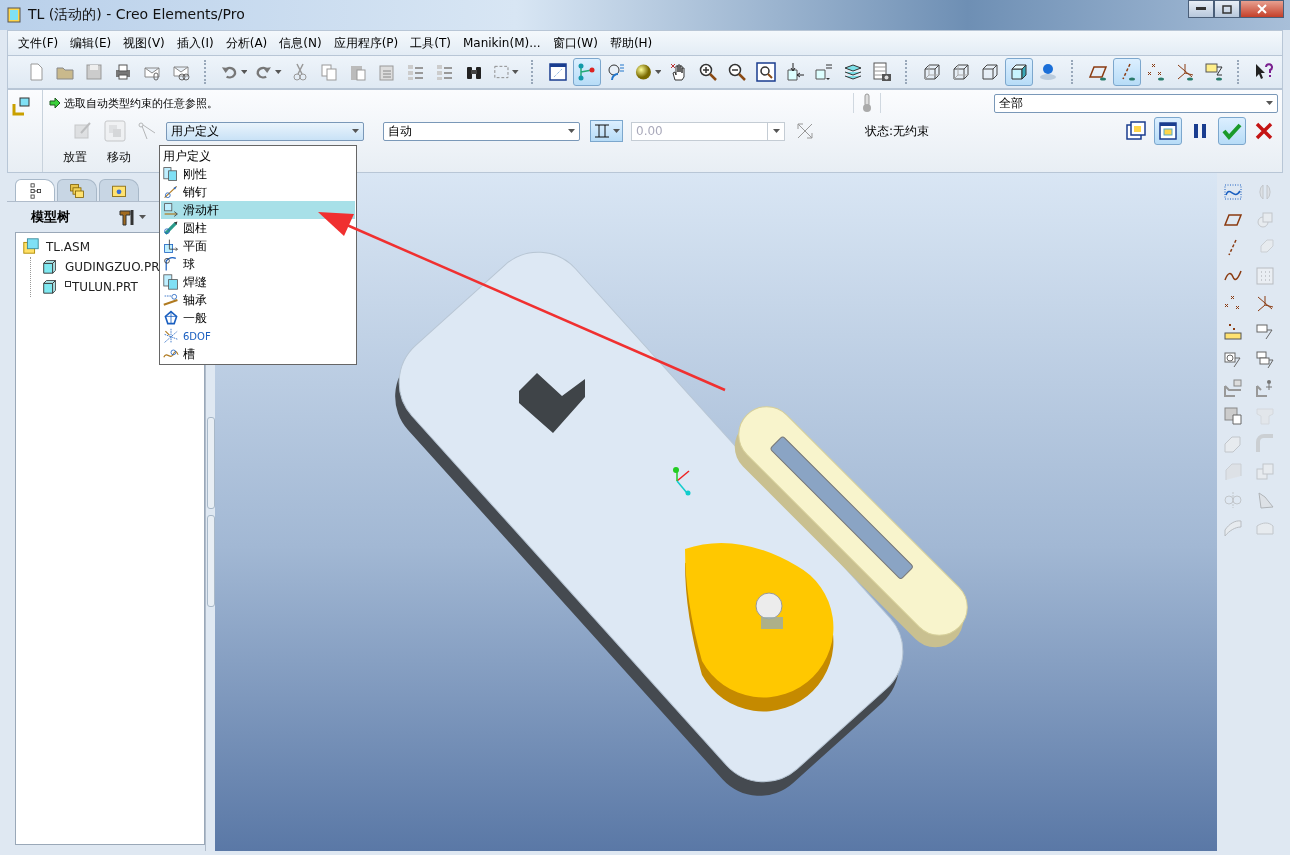 This screenshot has width=1290, height=855. What do you see at coordinates (1265, 471) in the screenshot?
I see `pattern-icon` at bounding box center [1265, 471].